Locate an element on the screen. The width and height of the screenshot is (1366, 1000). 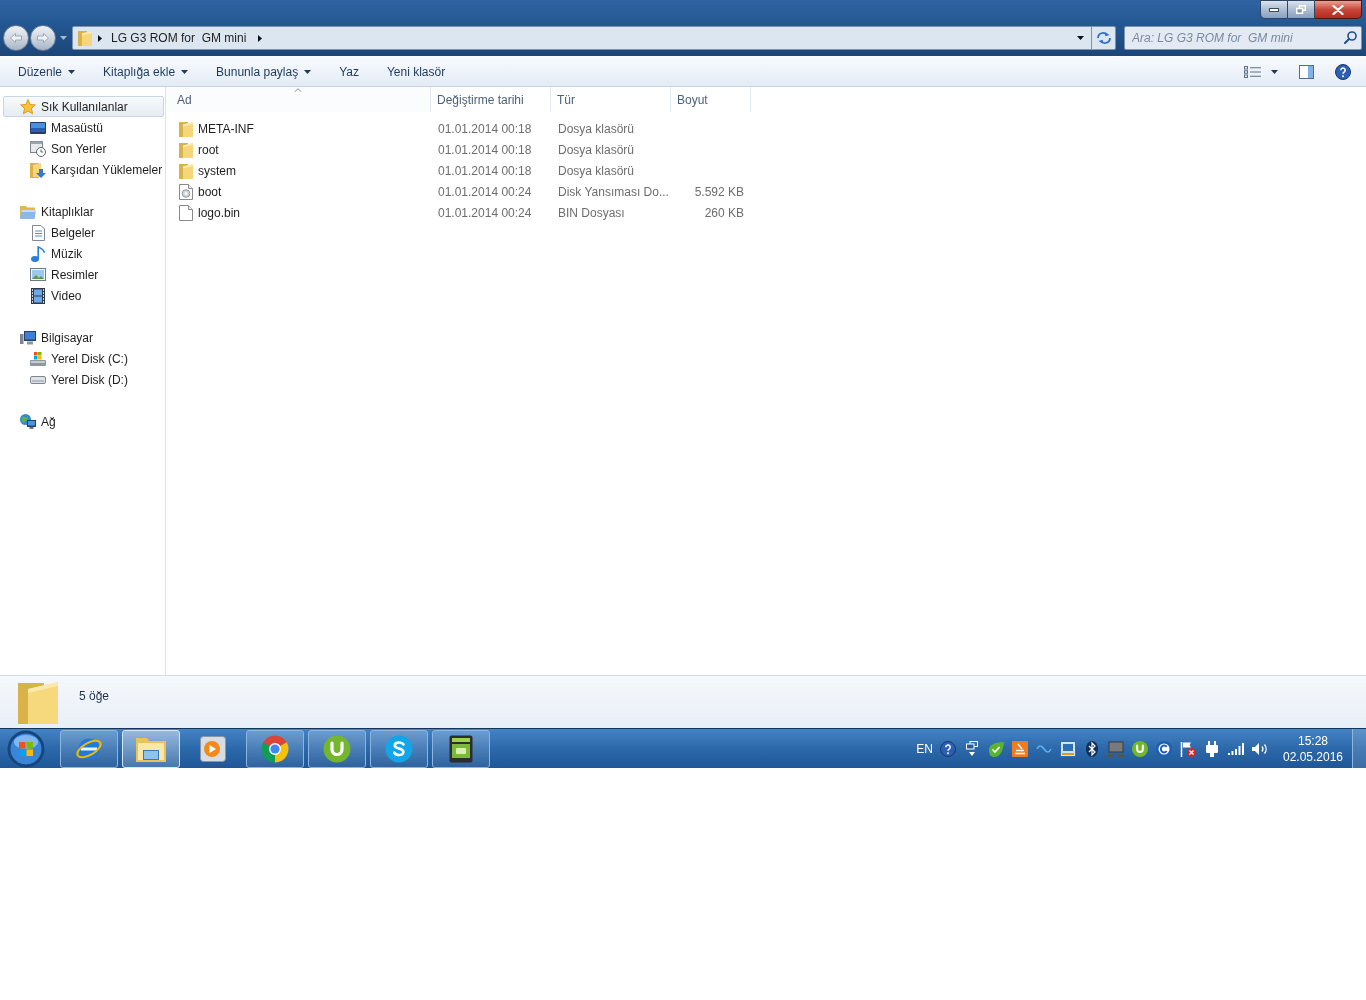
minimize-icon is located at coordinates (1274, 9).